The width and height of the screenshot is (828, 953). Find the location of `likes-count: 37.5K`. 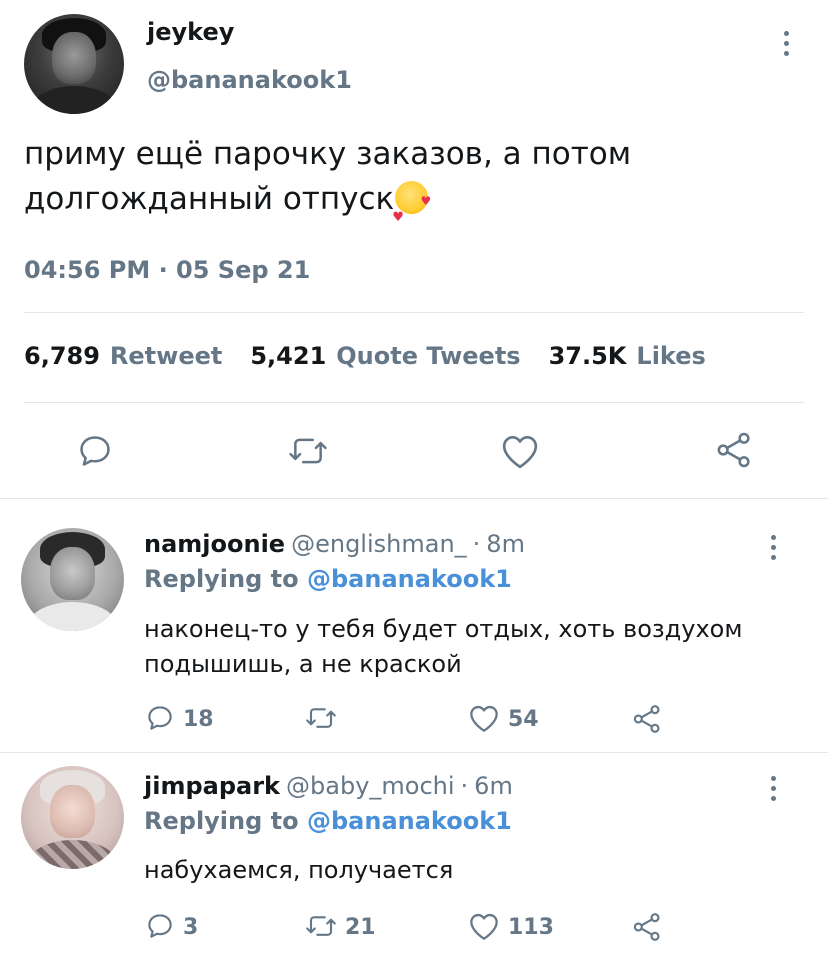

likes-count: 37.5K is located at coordinates (587, 356).